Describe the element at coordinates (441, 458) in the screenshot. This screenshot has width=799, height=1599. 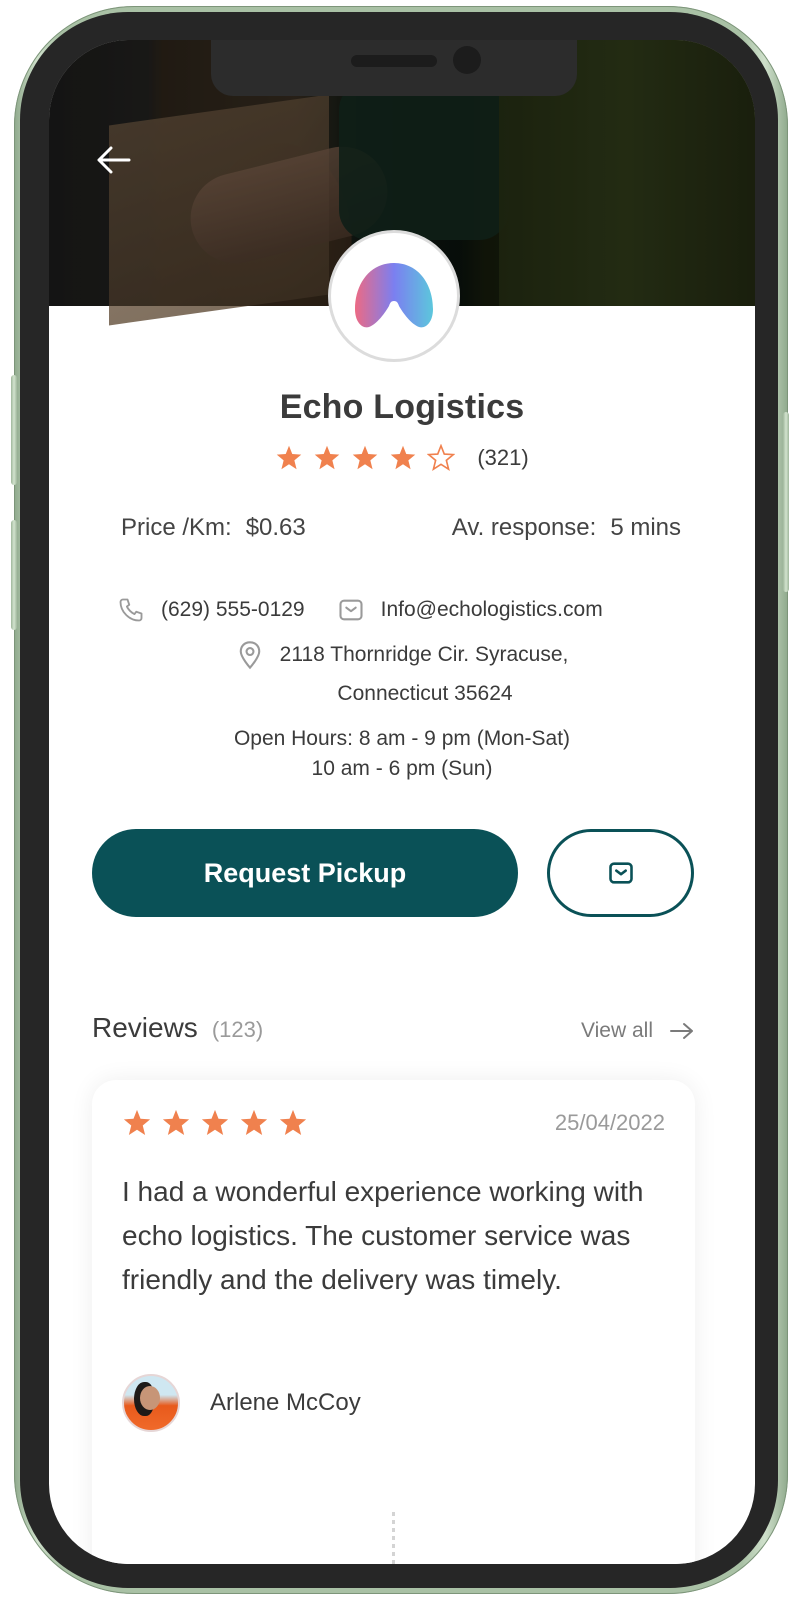
I see `star-empty-icon` at that location.